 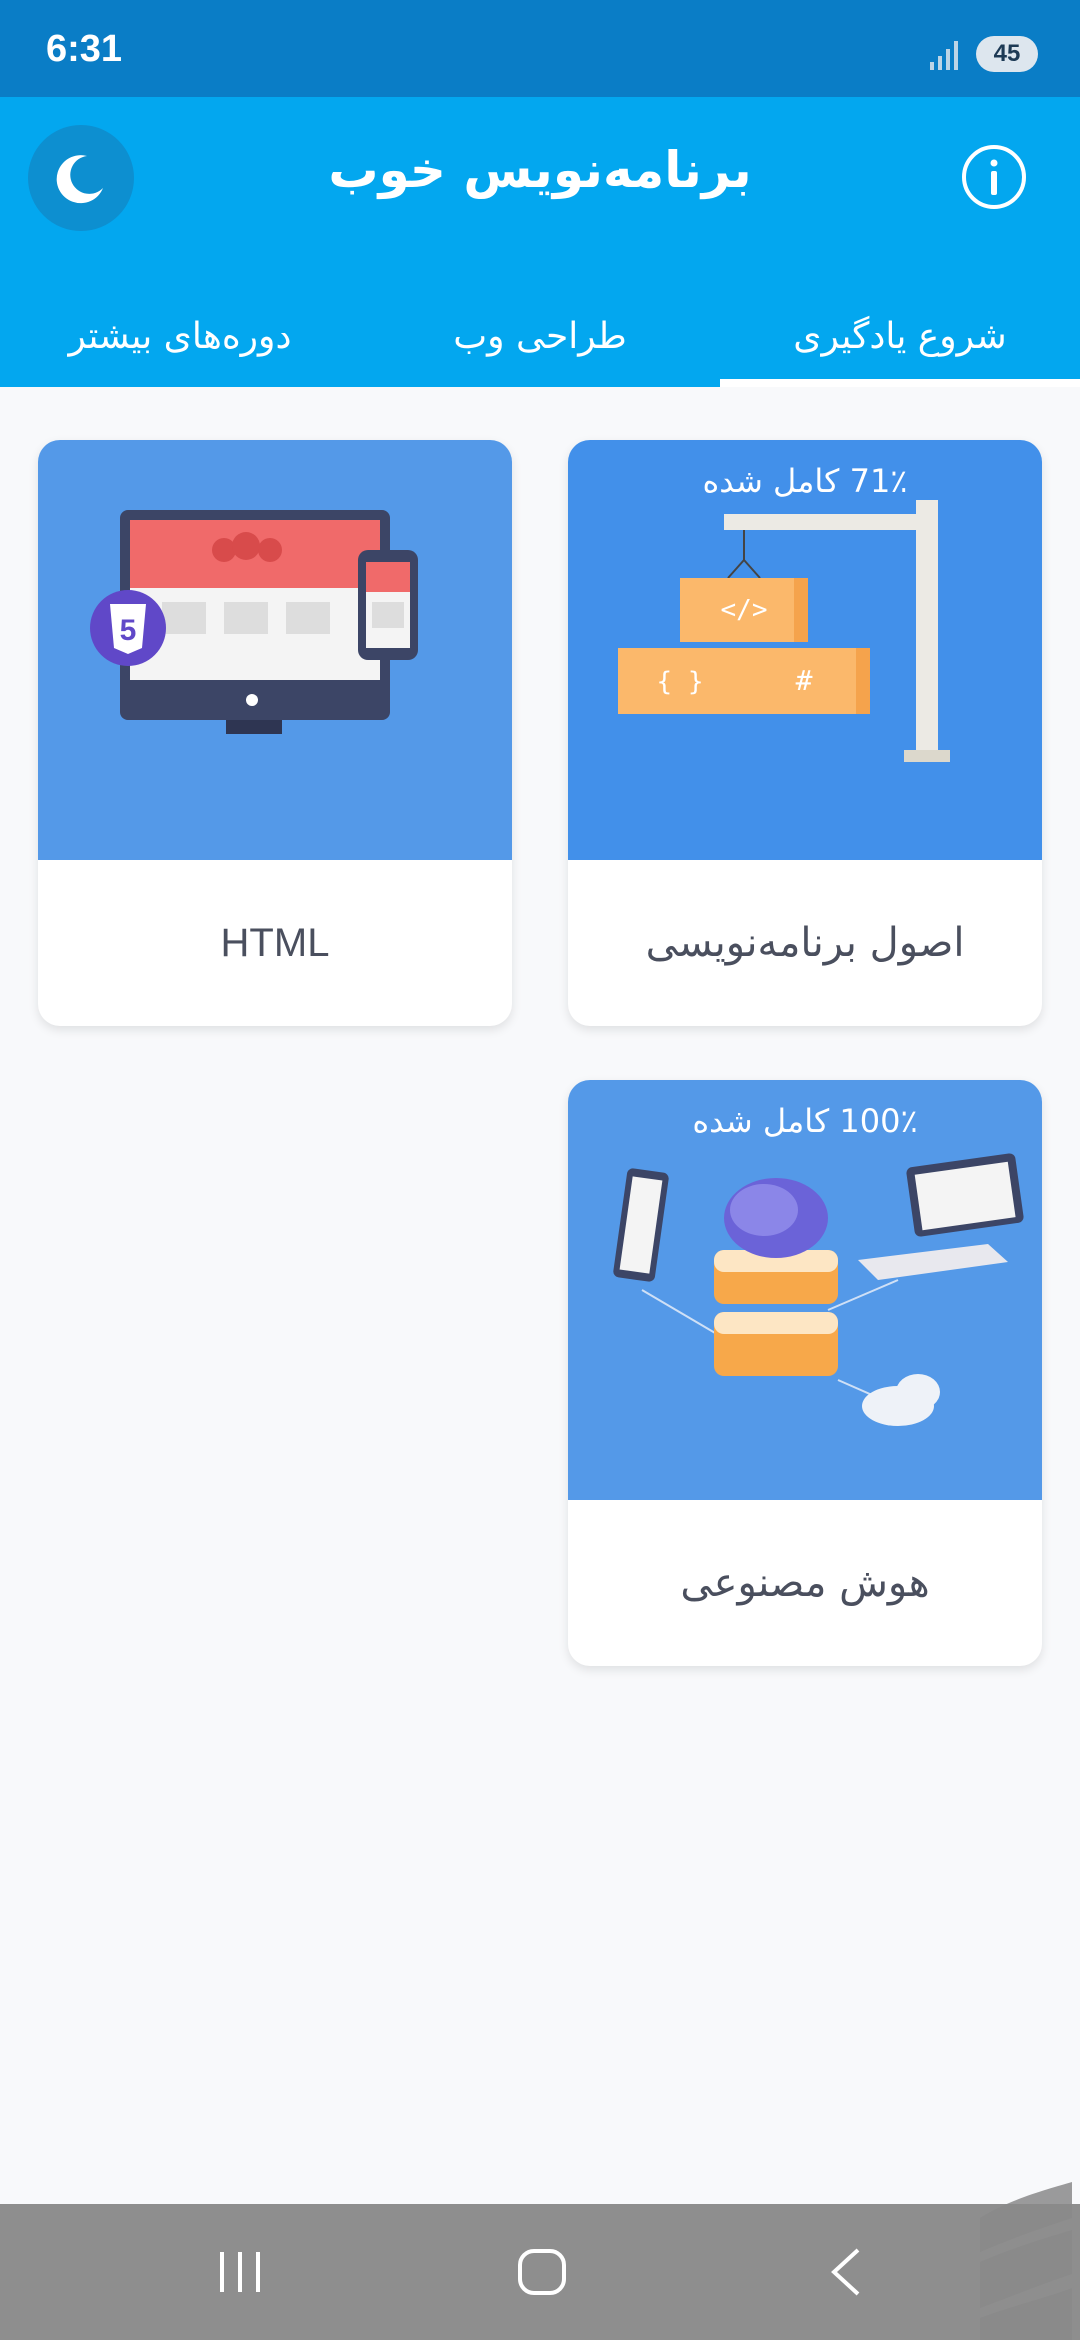 I want to click on card-title: اصول برنامه‌نویسی, so click(x=805, y=943).